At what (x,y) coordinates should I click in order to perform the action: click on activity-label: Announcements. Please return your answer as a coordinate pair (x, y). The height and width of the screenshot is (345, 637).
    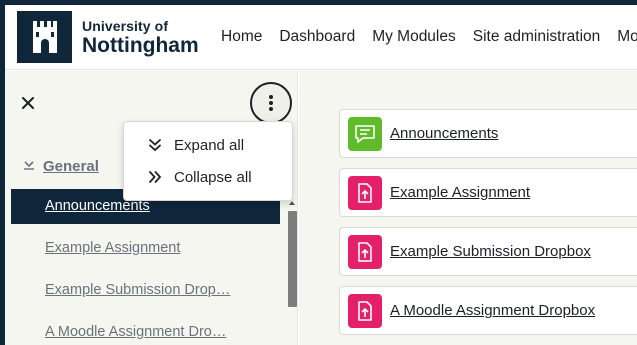
    Looking at the image, I should click on (444, 133).